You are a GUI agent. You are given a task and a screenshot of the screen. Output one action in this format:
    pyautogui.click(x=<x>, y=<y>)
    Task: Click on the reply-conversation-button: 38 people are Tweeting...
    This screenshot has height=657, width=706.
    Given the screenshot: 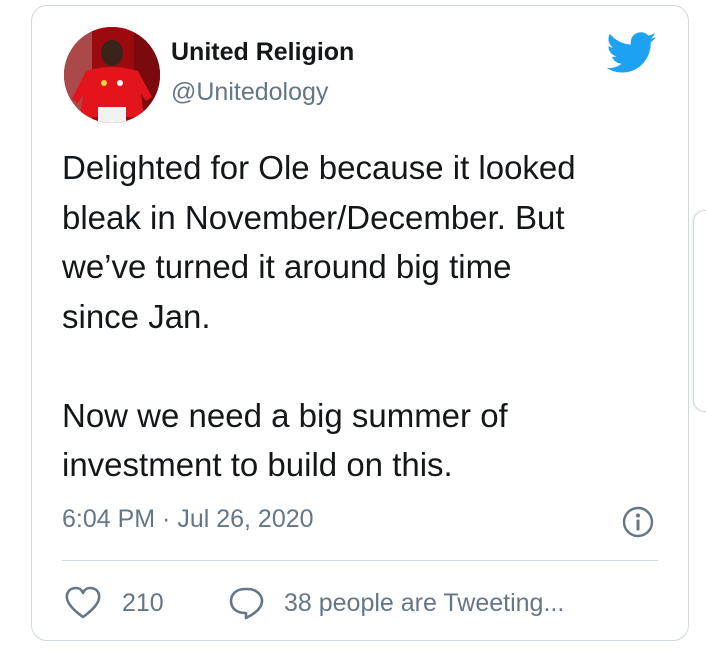 What is the action you would take?
    pyautogui.click(x=396, y=603)
    